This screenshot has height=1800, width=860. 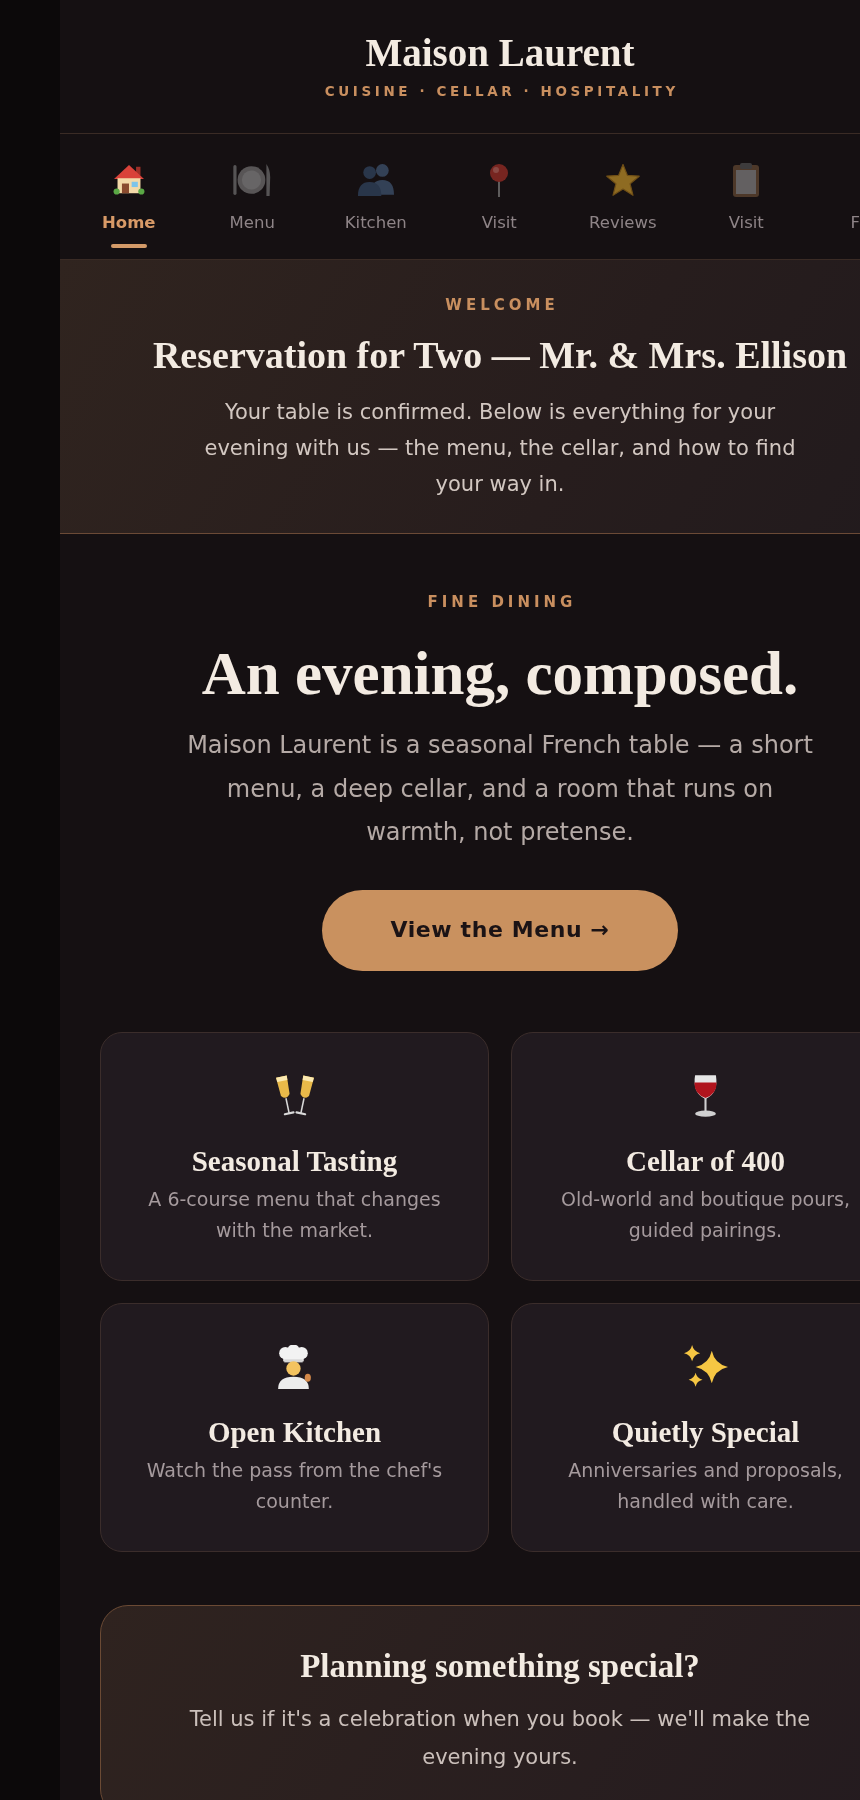 I want to click on plate-cutlery-icon, so click(x=252, y=180).